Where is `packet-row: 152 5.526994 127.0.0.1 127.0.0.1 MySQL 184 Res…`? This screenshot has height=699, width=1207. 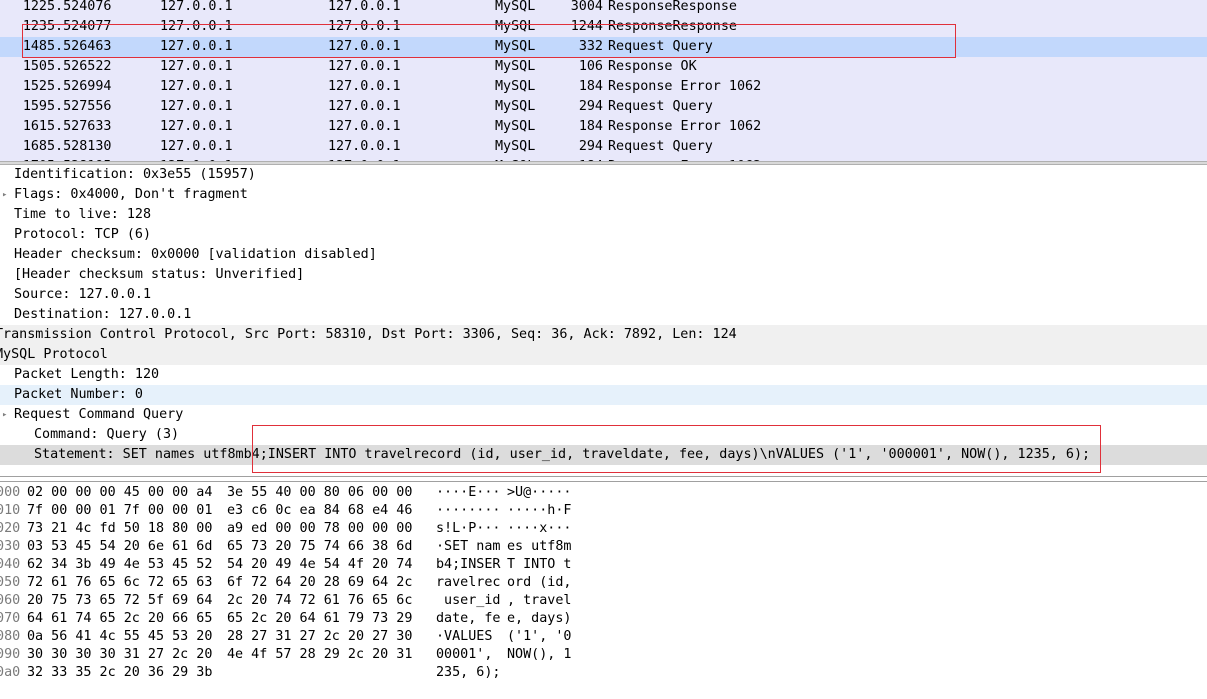 packet-row: 152 5.526994 127.0.0.1 127.0.0.1 MySQL 184 Res… is located at coordinates (603, 87).